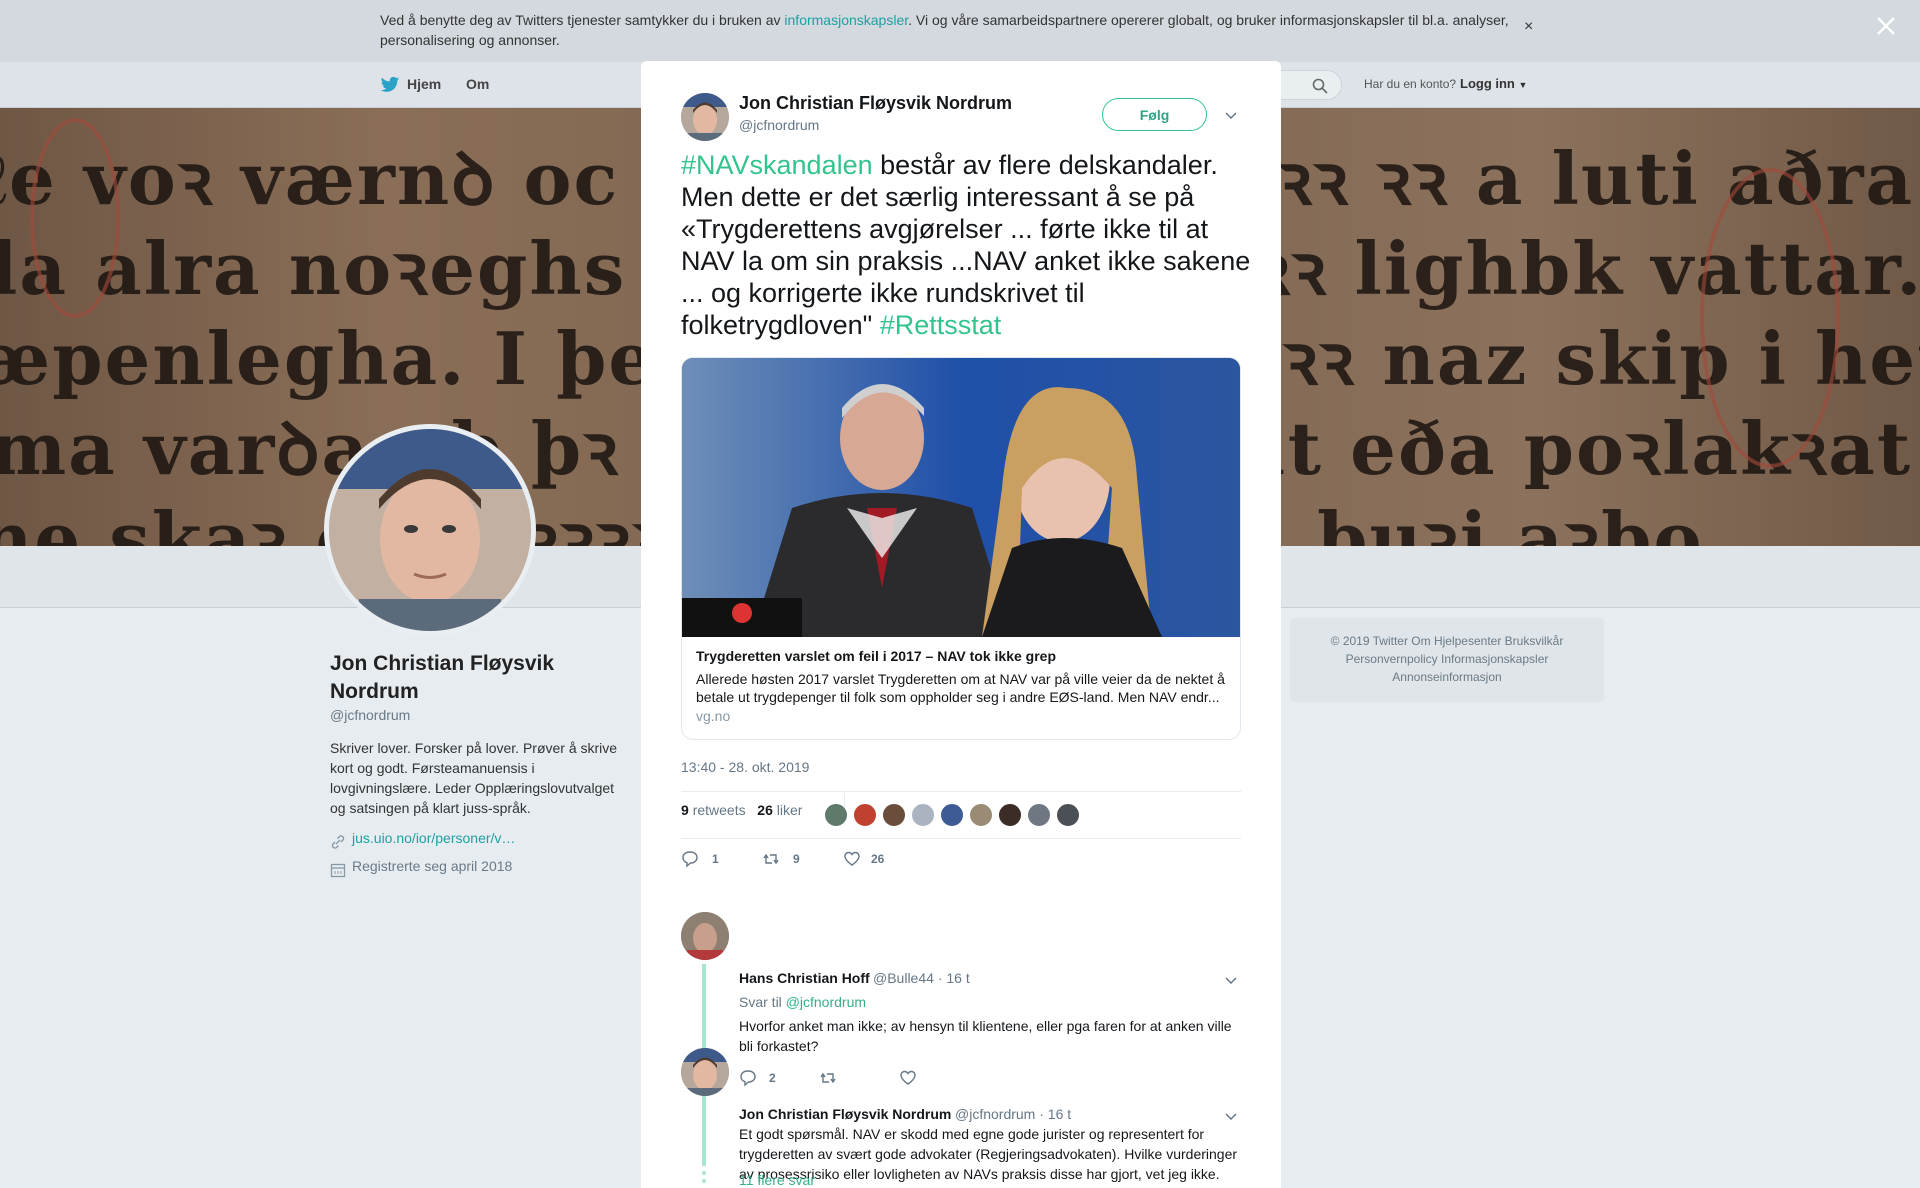 This screenshot has height=1188, width=1920. Describe the element at coordinates (338, 870) in the screenshot. I see `calendar-icon` at that location.